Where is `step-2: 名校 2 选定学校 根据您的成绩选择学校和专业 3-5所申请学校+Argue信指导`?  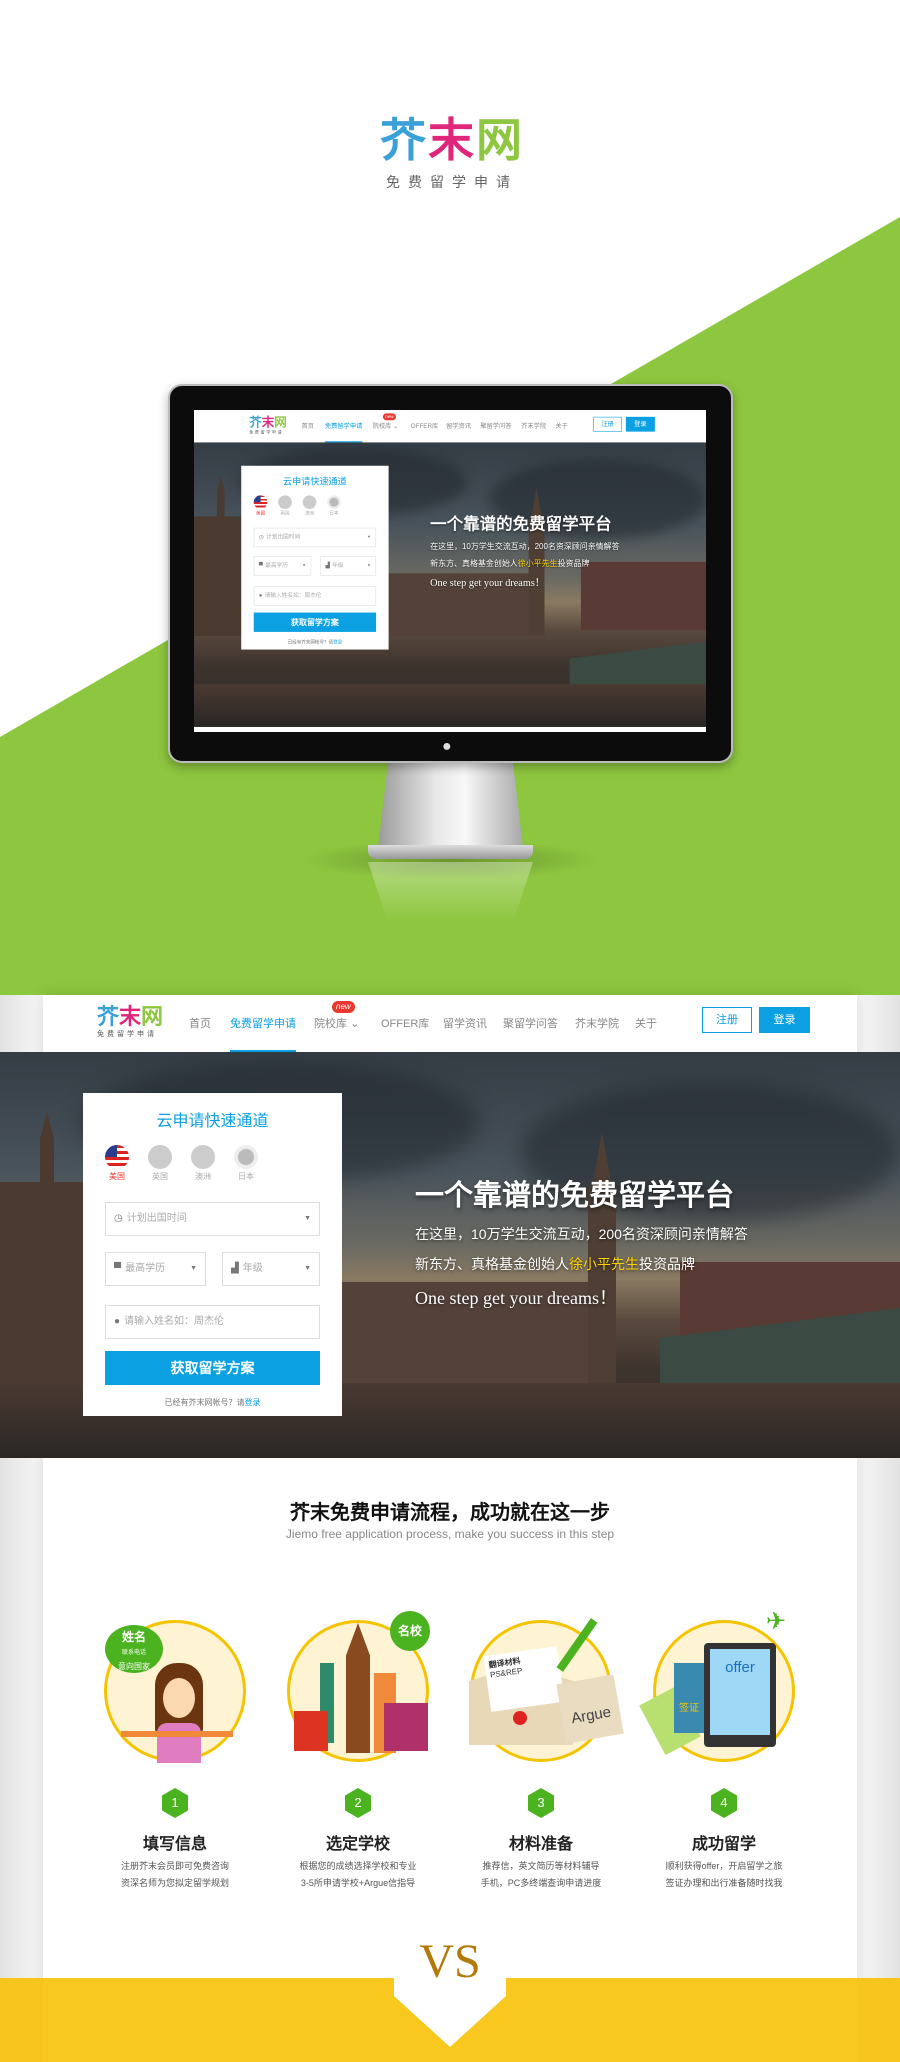 step-2: 名校 2 选定学校 根据您的成绩选择学校和专业 3-5所申请学校+Argue信指导 is located at coordinates (358, 1751).